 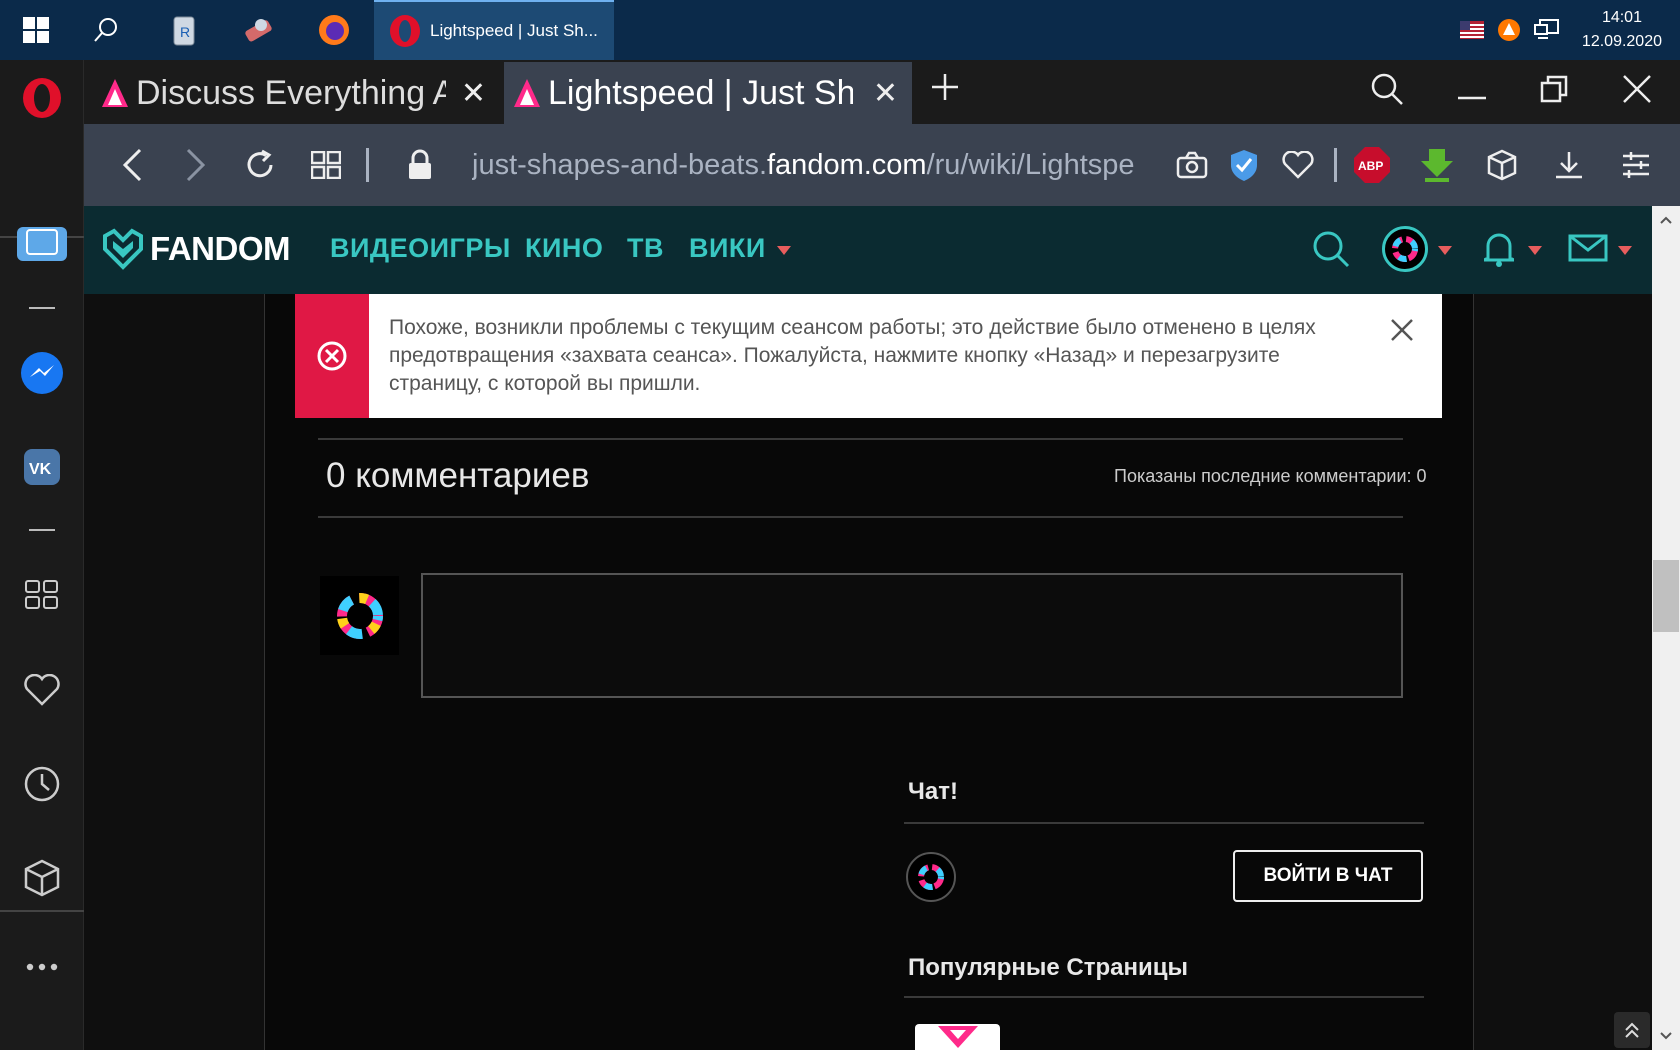 I want to click on nav-tv: ТВ, so click(x=645, y=248).